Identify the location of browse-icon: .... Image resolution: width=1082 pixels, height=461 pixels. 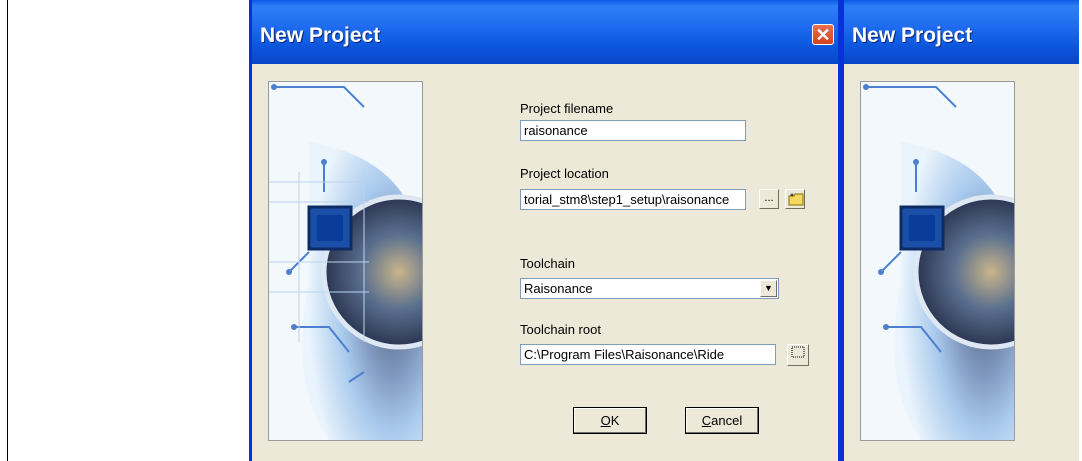
(769, 199).